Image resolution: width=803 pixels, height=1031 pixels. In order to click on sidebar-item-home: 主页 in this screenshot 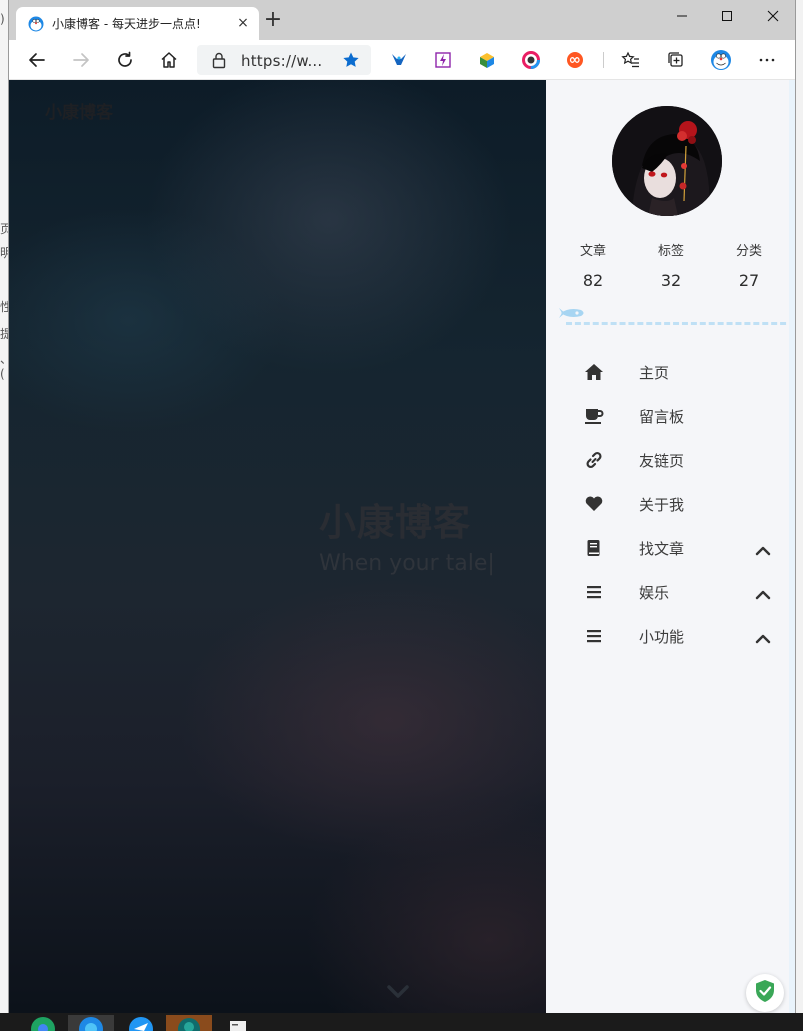, I will do `click(670, 372)`.